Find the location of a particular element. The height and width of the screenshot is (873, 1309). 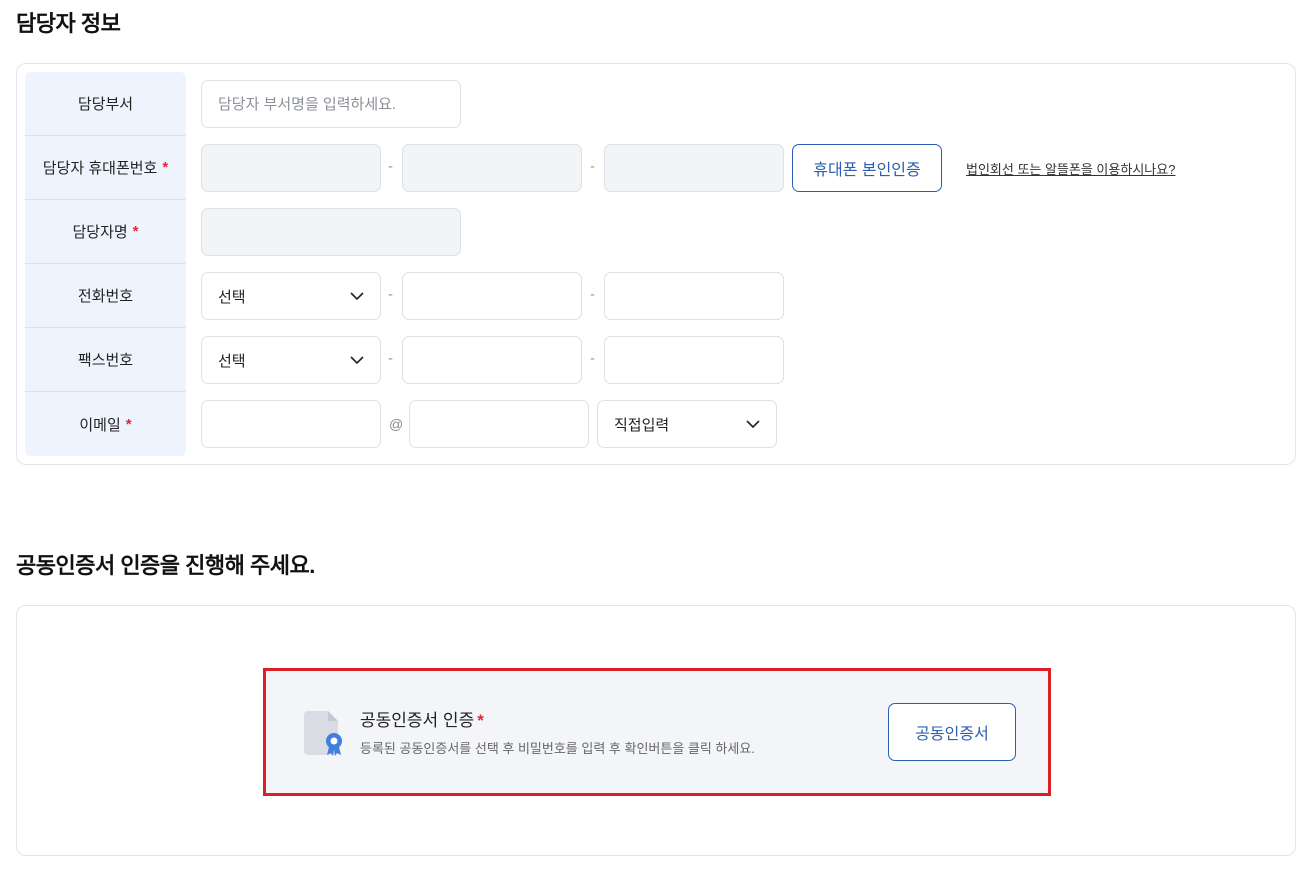

fax-area-select-value: 선택 is located at coordinates (232, 361).